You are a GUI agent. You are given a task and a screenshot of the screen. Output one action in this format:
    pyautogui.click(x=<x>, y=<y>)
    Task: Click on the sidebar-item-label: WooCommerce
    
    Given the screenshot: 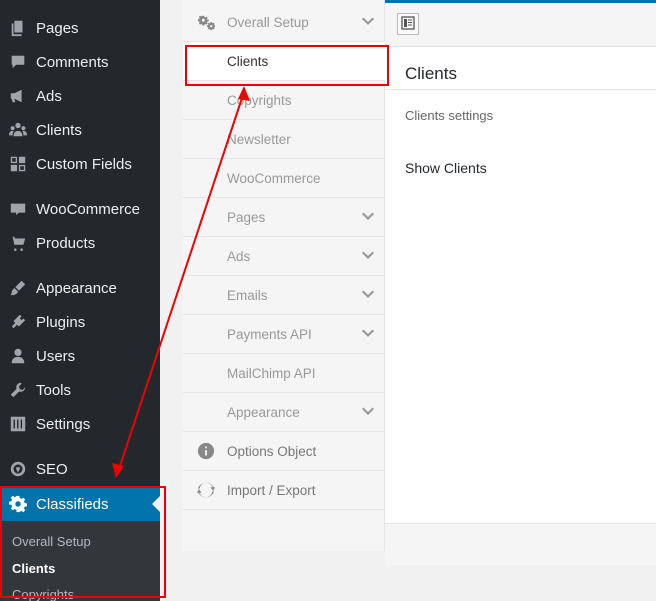 What is the action you would take?
    pyautogui.click(x=88, y=209)
    